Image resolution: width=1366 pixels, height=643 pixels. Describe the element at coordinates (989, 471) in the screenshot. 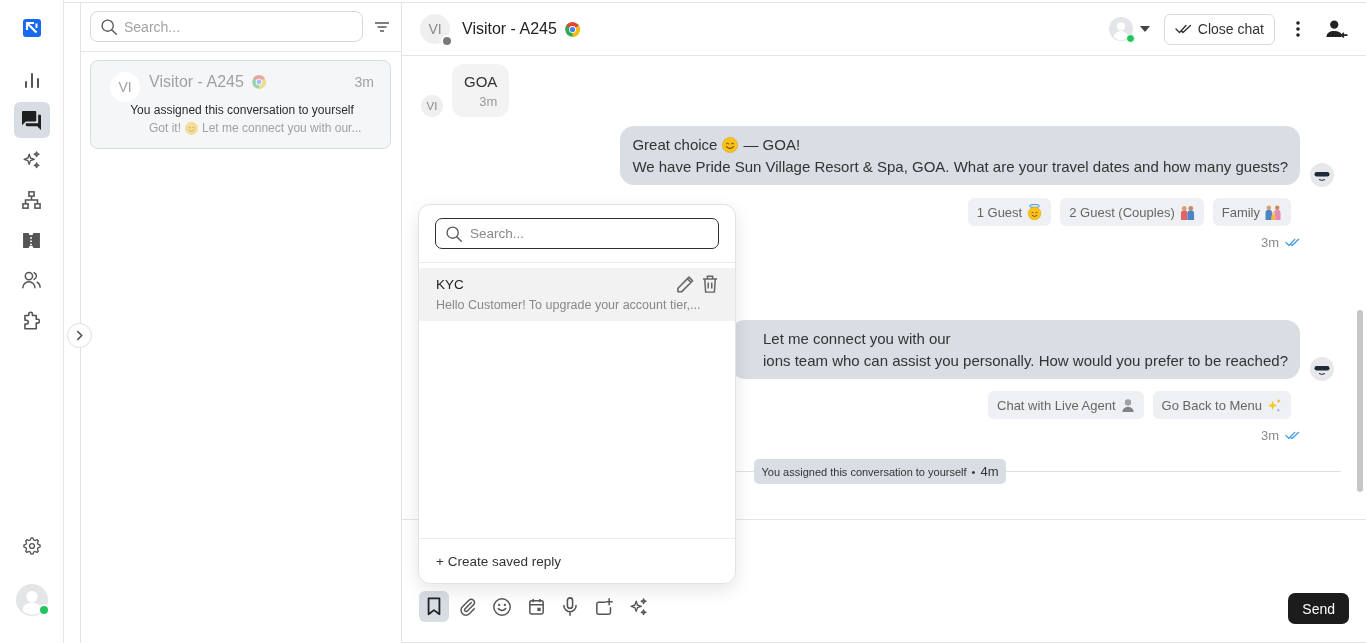

I see `note-time: 4m` at that location.